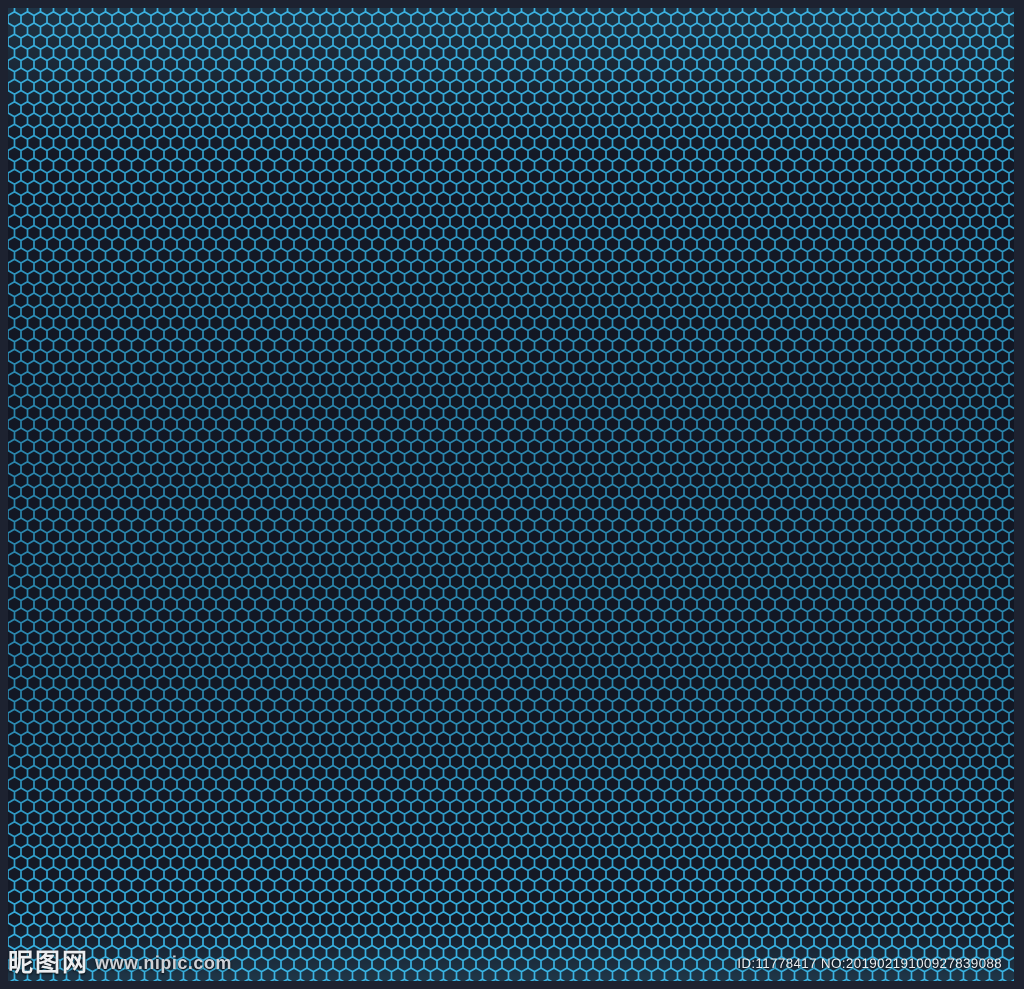 The image size is (1024, 989). Describe the element at coordinates (163, 963) in the screenshot. I see `site-url-text: www.nipic.com` at that location.